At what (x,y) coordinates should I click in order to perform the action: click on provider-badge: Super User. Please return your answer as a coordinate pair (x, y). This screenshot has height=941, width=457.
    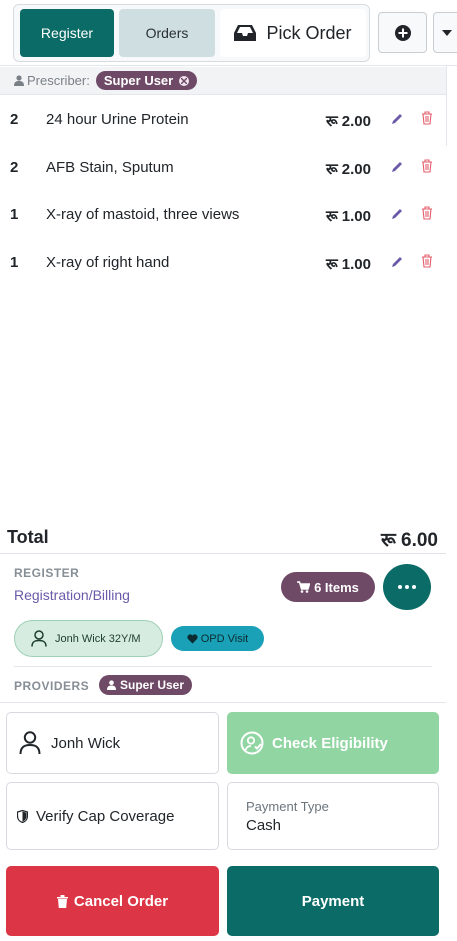
    Looking at the image, I should click on (146, 685).